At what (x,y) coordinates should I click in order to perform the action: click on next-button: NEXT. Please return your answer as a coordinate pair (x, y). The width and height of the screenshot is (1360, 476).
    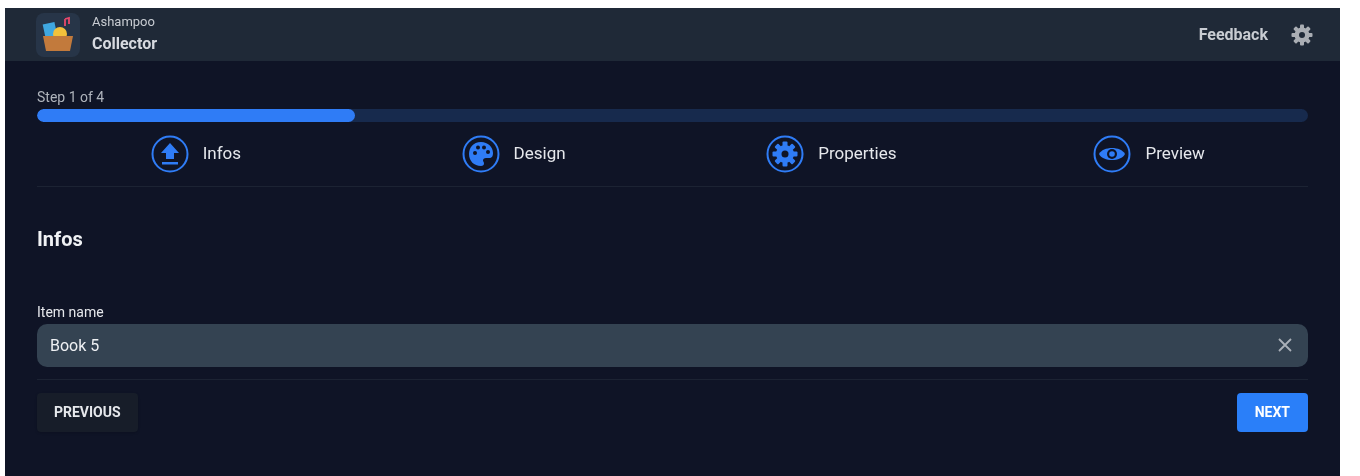
    Looking at the image, I should click on (1272, 412).